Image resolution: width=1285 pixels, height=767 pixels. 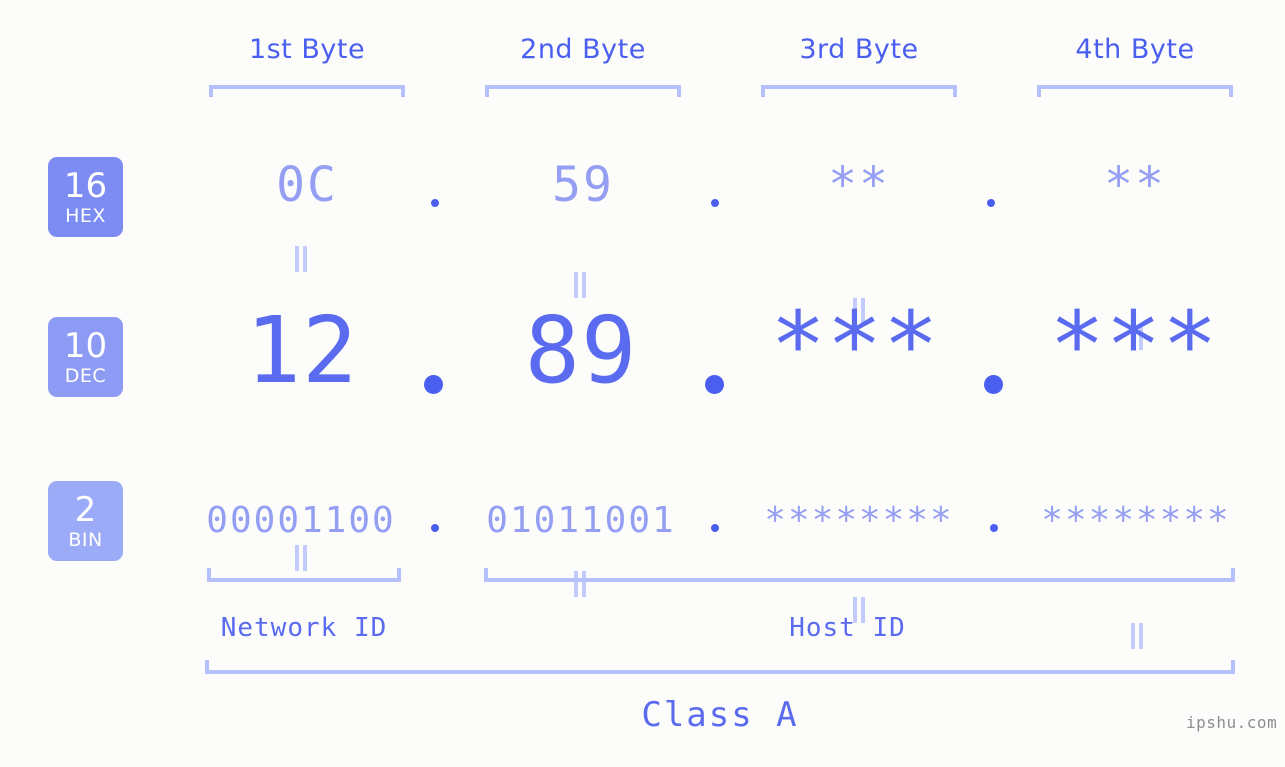 What do you see at coordinates (85, 509) in the screenshot?
I see `base-badge-bin-number: 2` at bounding box center [85, 509].